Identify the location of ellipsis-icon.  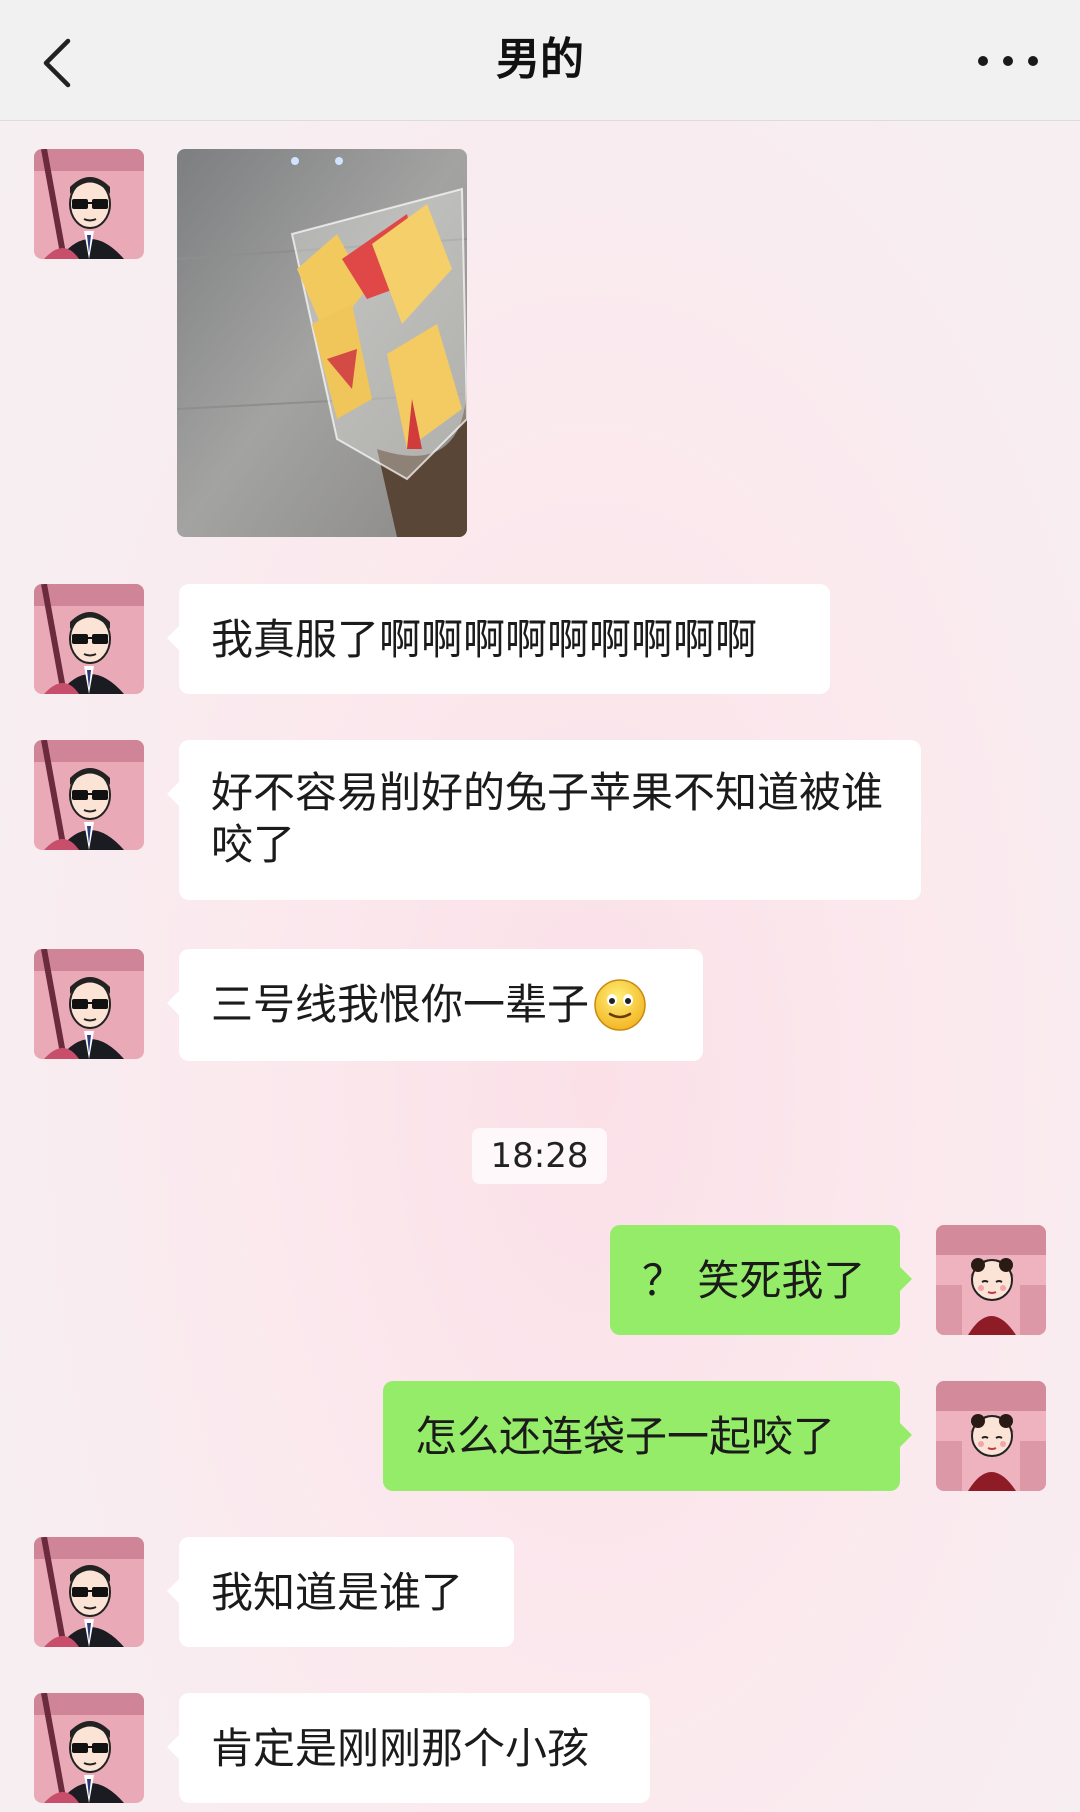
(983, 61).